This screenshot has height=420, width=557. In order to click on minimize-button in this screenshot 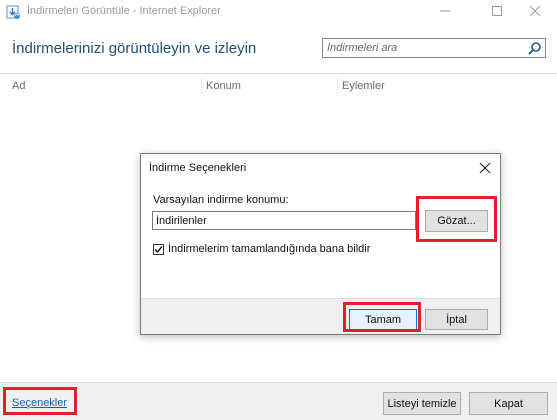, I will do `click(444, 12)`.